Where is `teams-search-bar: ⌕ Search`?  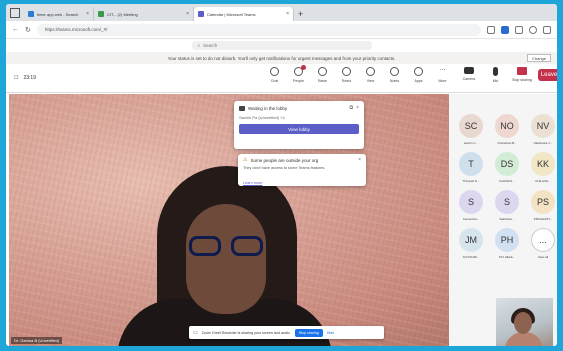 teams-search-bar: ⌕ Search is located at coordinates (281, 45).